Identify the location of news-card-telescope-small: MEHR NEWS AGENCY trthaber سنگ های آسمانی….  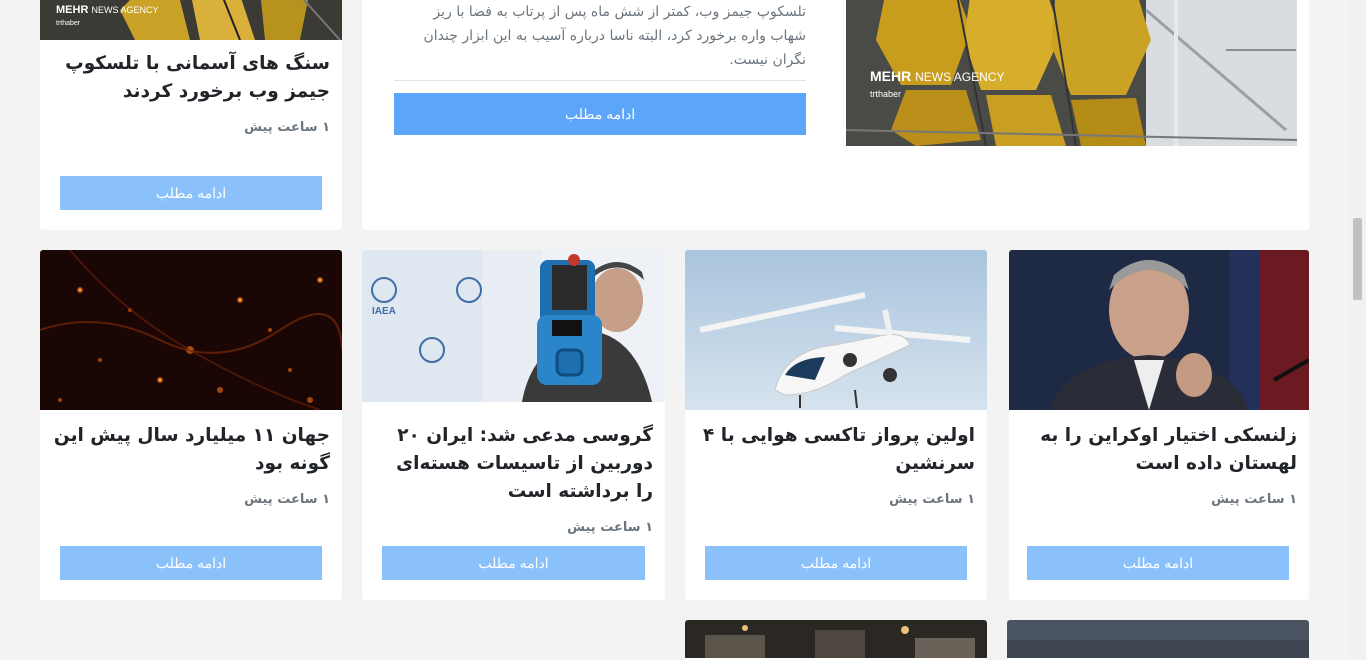
(191, 115).